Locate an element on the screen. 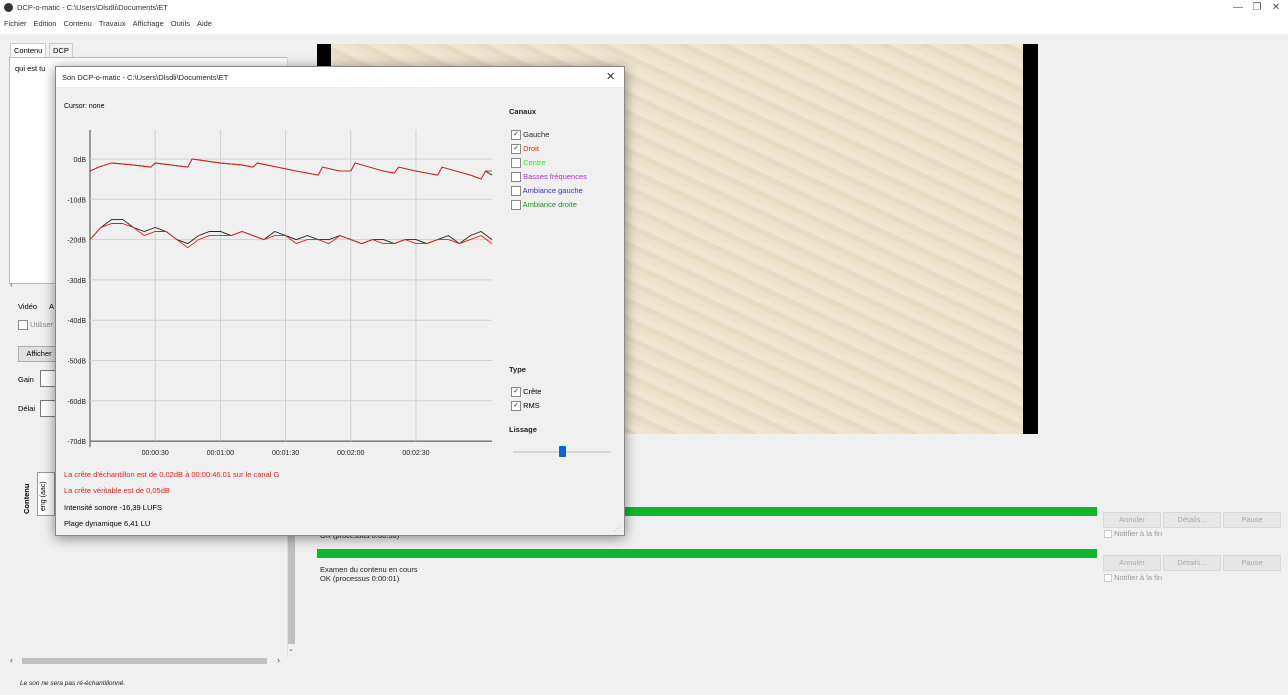 The height and width of the screenshot is (695, 1288). channel-rs-checkbox is located at coordinates (516, 205).